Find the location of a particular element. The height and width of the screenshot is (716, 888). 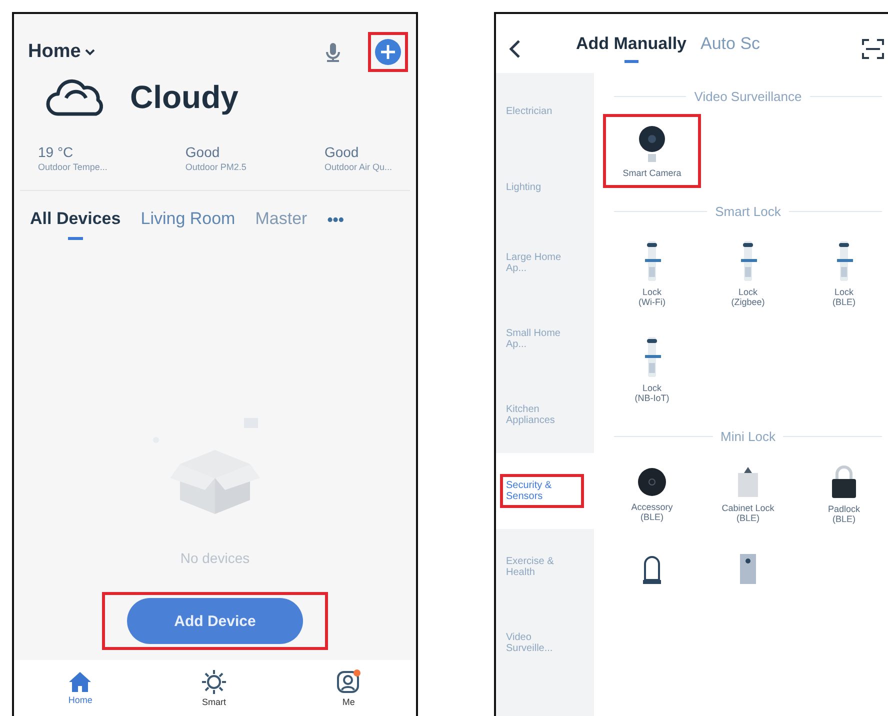

sun-icon is located at coordinates (214, 682).